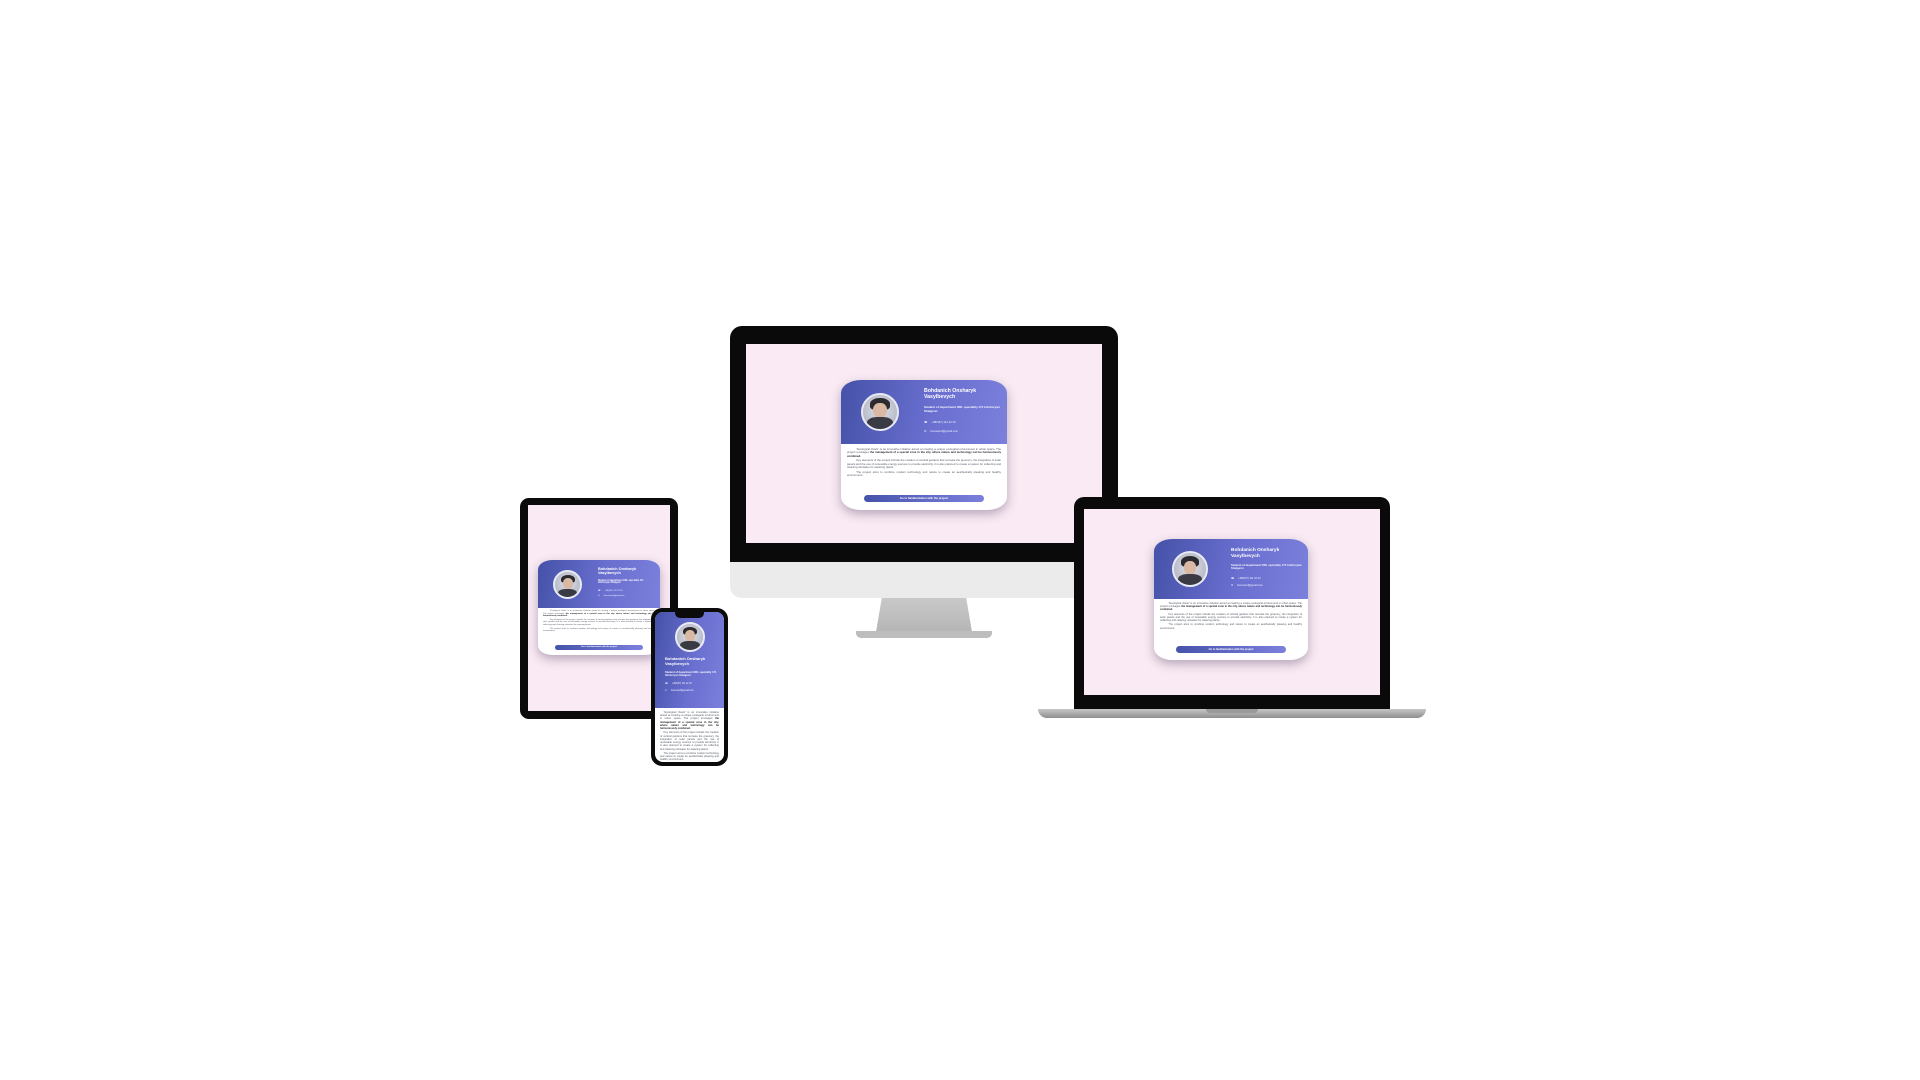 Image resolution: width=1920 pixels, height=1080 pixels. What do you see at coordinates (1232, 711) in the screenshot?
I see `laptop-notch` at bounding box center [1232, 711].